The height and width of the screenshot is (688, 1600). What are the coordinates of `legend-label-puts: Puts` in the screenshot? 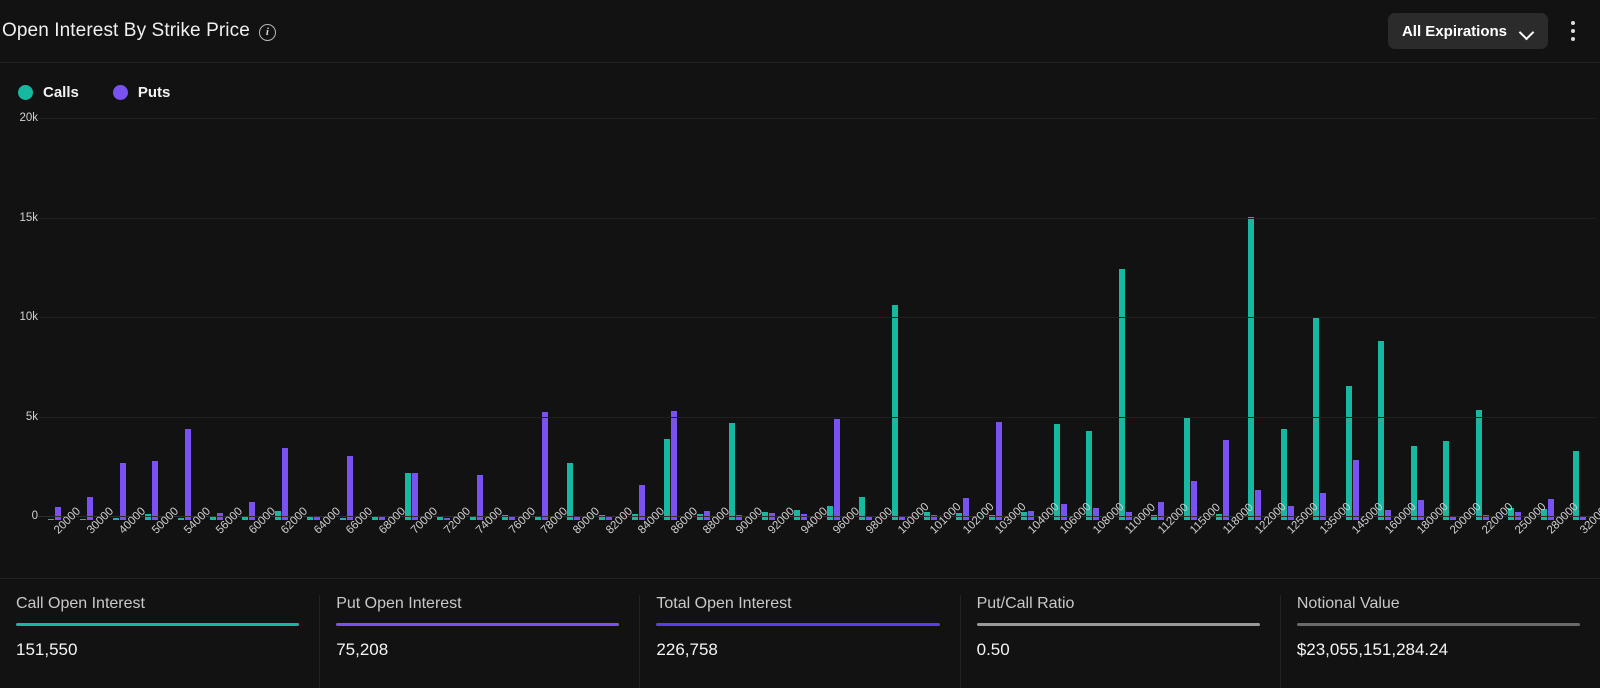 It's located at (154, 92).